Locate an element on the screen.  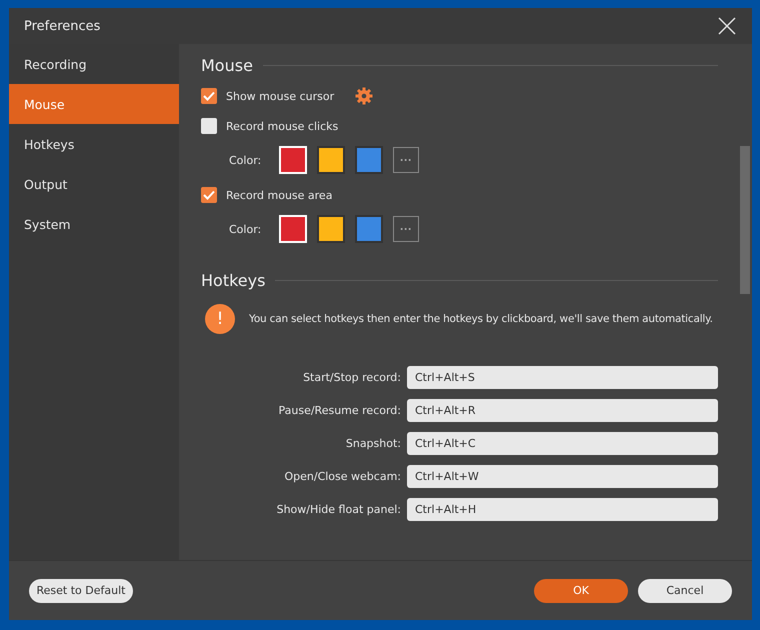
hotkey-field: Ctrl+Alt+S is located at coordinates (562, 377).